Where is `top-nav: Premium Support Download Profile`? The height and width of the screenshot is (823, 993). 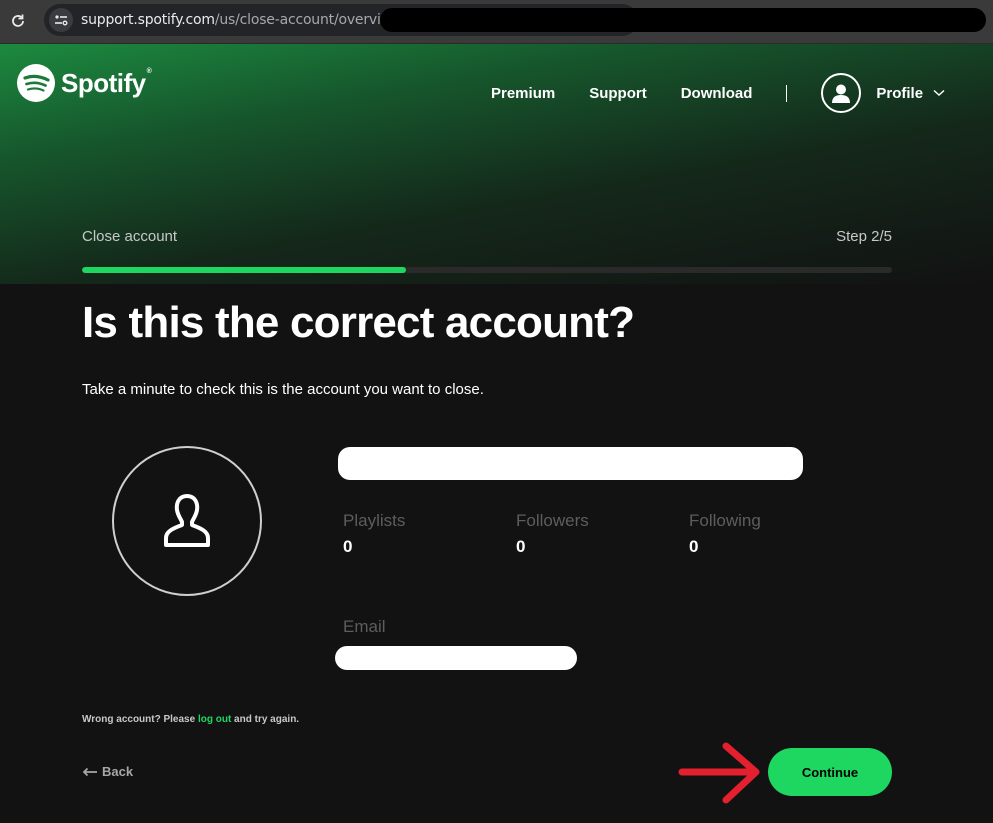
top-nav: Premium Support Download Profile is located at coordinates (718, 93).